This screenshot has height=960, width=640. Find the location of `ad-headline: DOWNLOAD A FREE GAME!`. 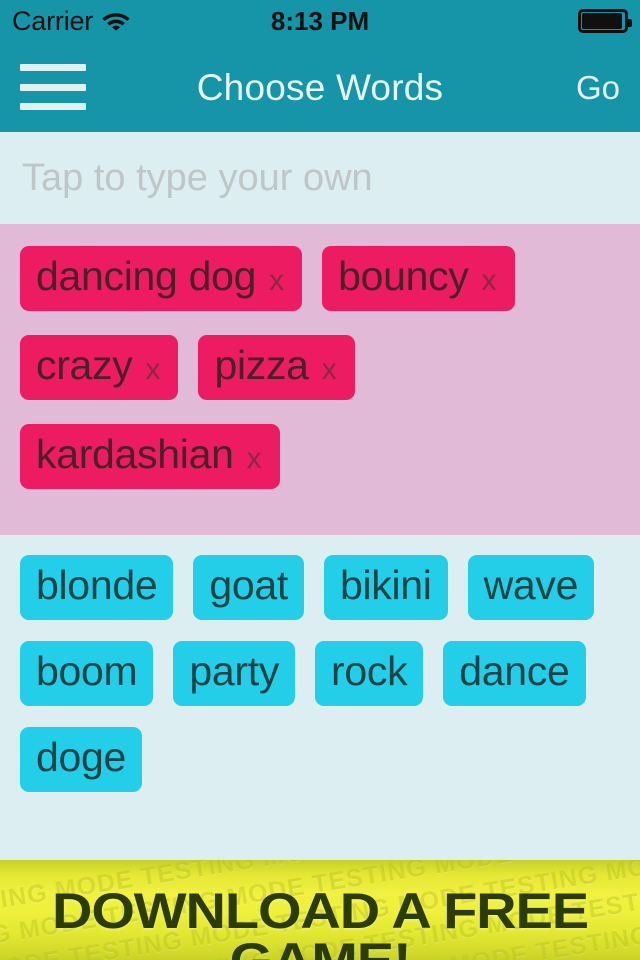

ad-headline: DOWNLOAD A FREE GAME! is located at coordinates (320, 921).